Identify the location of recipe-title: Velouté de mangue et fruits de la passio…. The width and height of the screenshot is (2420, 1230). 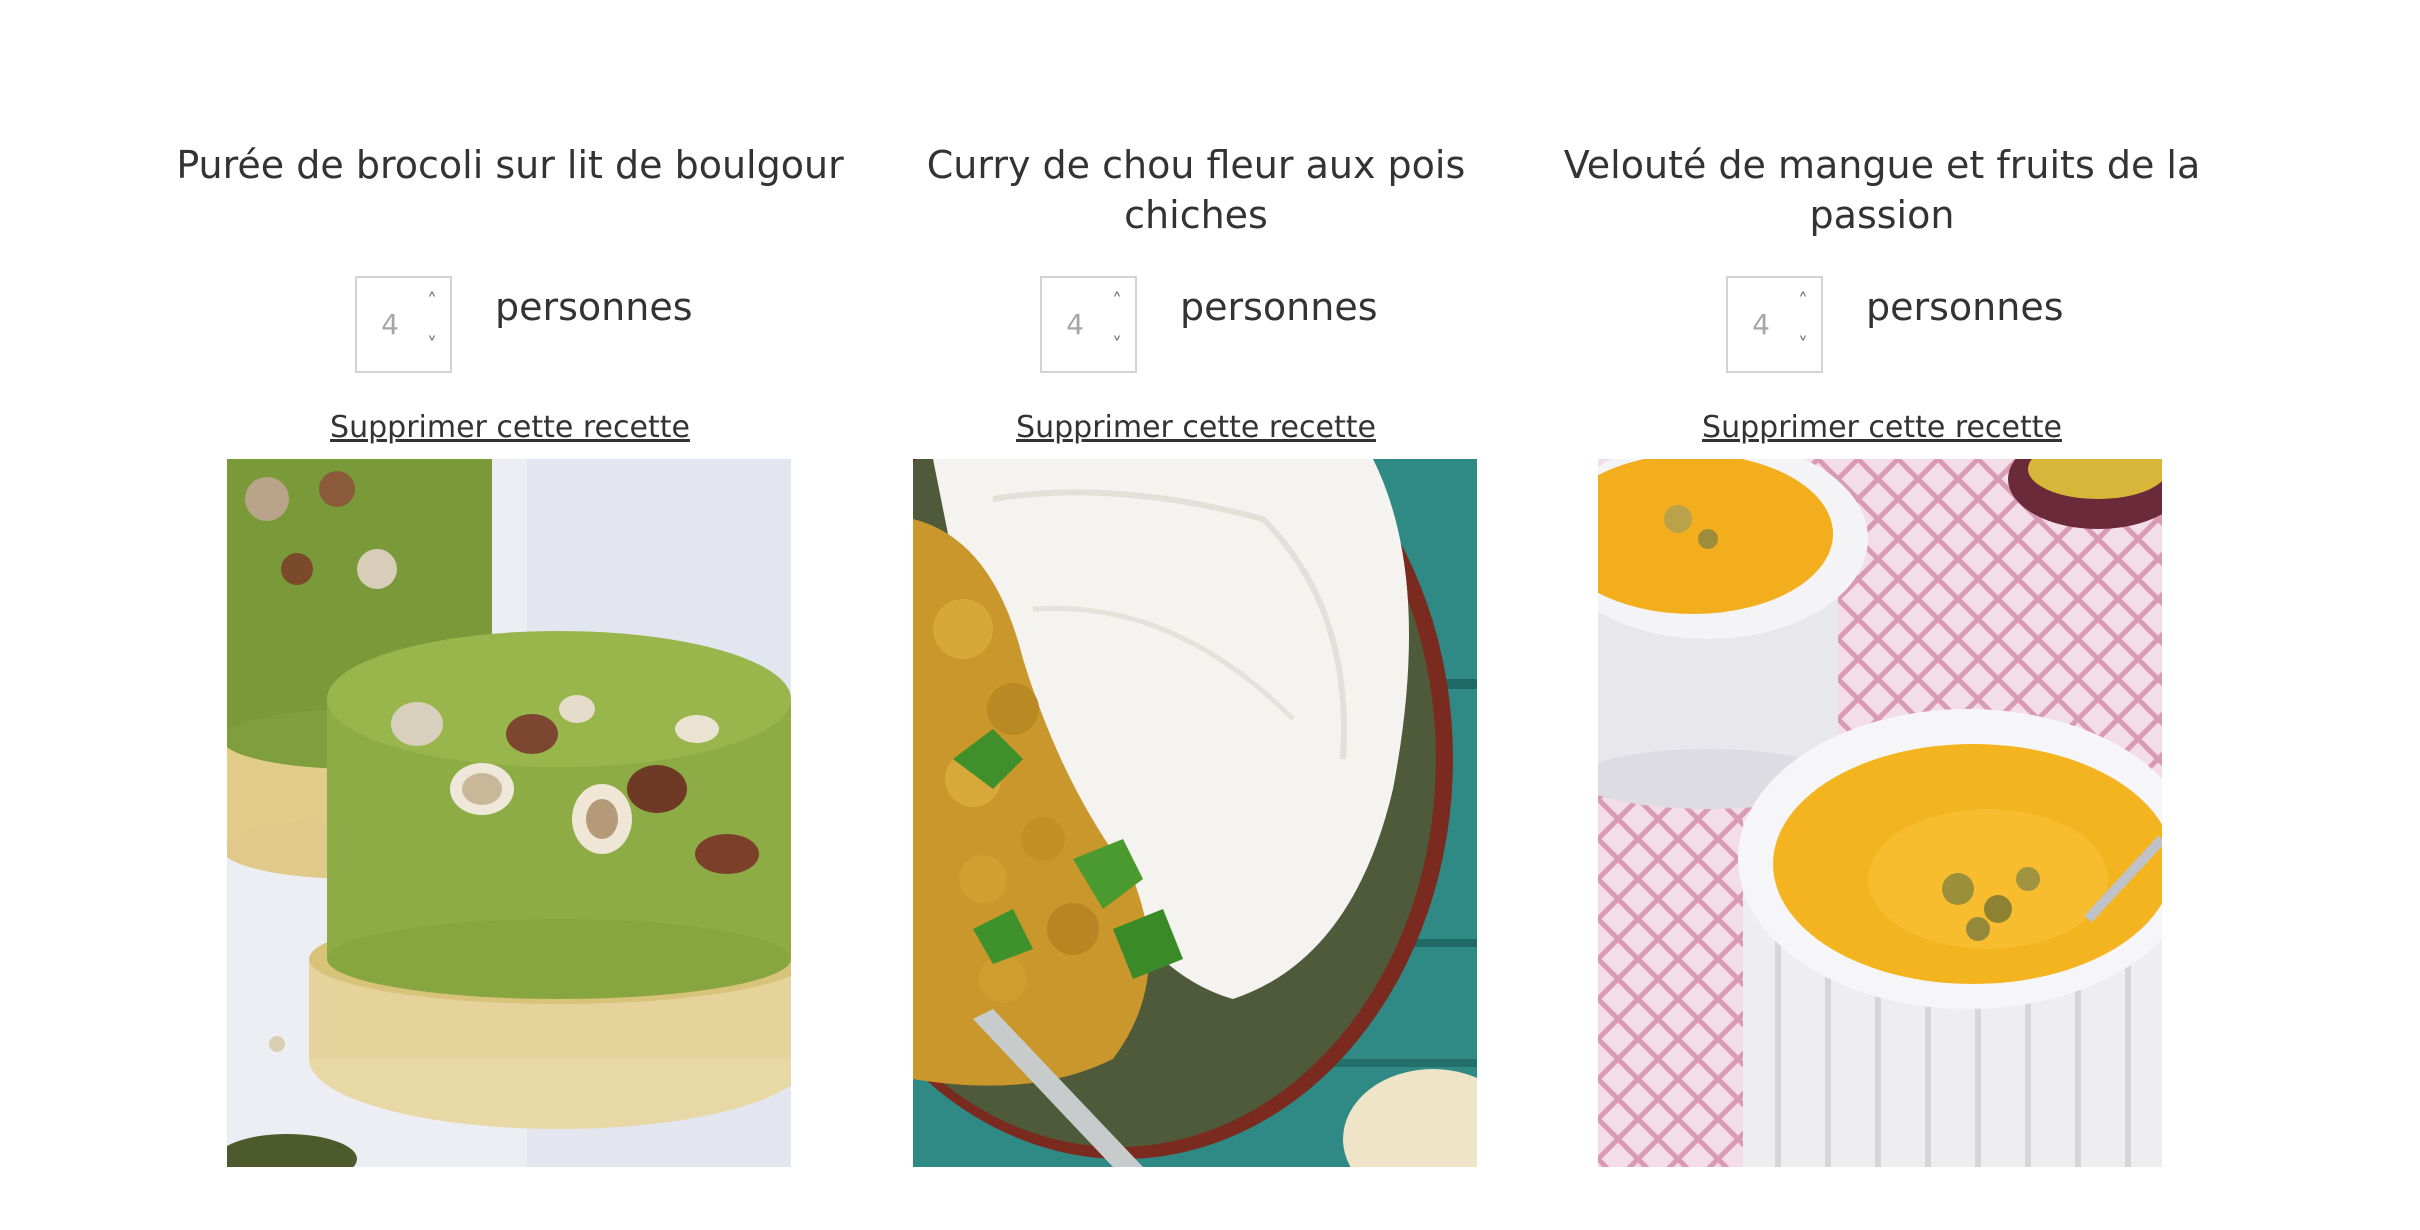
(1882, 190).